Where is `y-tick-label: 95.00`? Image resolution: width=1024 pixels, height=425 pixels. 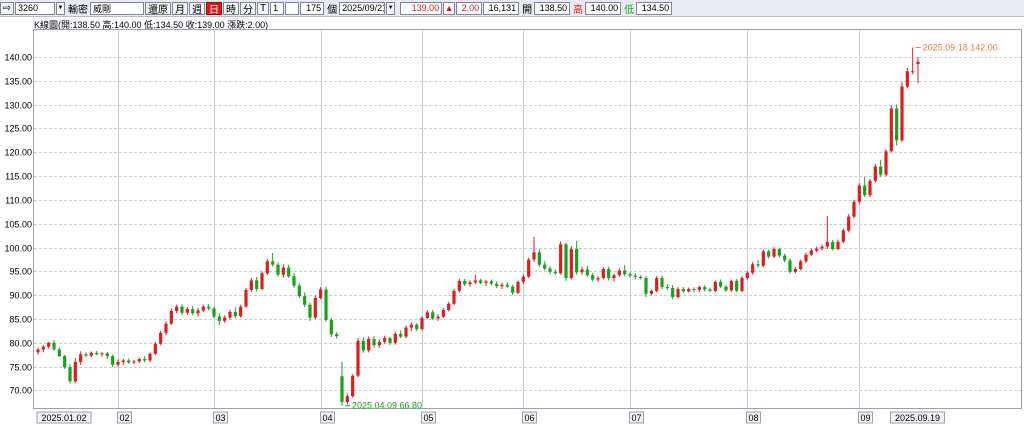
y-tick-label: 95.00 is located at coordinates (20, 272).